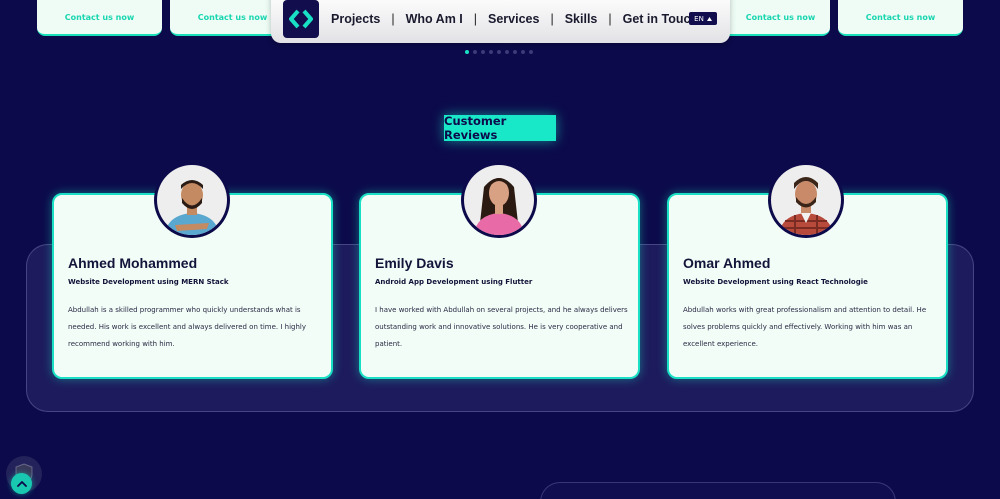 The width and height of the screenshot is (1000, 499). What do you see at coordinates (500, 128) in the screenshot?
I see `section-title: Customer Reviews` at bounding box center [500, 128].